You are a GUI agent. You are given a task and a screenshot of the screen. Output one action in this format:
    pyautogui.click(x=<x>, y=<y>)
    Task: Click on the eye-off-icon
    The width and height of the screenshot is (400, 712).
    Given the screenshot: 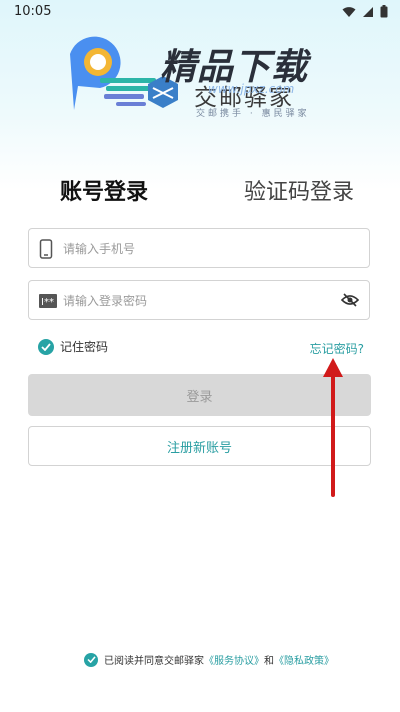 What is the action you would take?
    pyautogui.click(x=350, y=300)
    